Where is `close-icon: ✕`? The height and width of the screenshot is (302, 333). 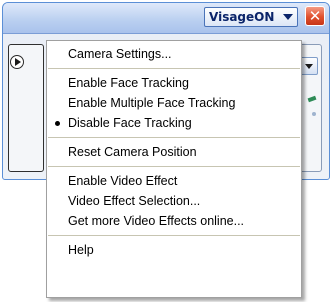 close-icon: ✕ is located at coordinates (315, 16).